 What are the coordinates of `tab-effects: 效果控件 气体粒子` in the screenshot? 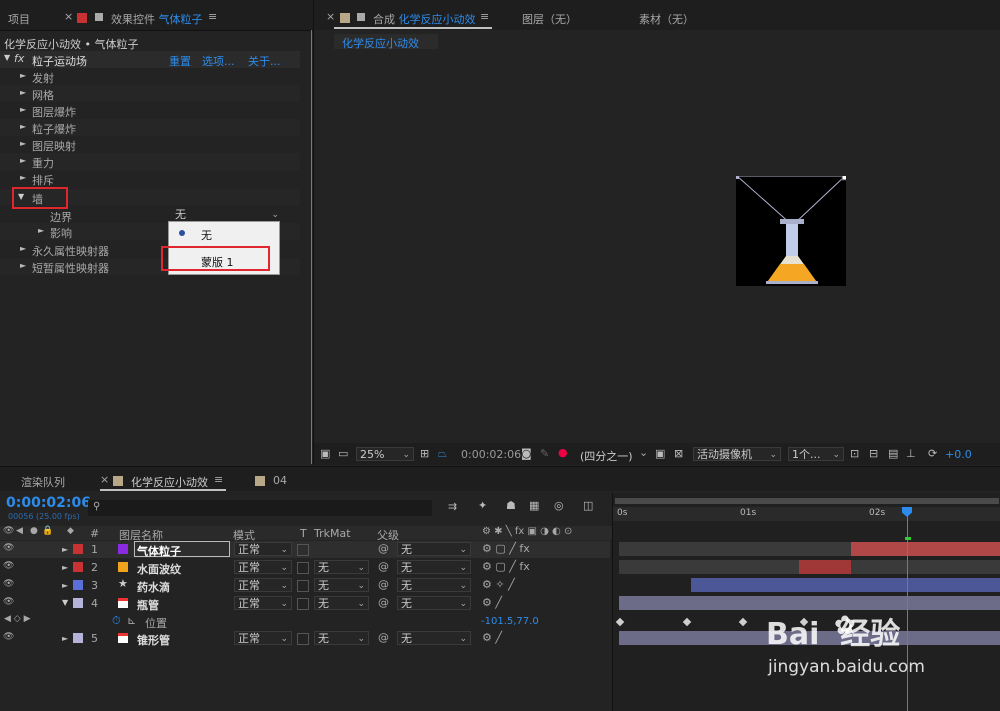 It's located at (157, 19).